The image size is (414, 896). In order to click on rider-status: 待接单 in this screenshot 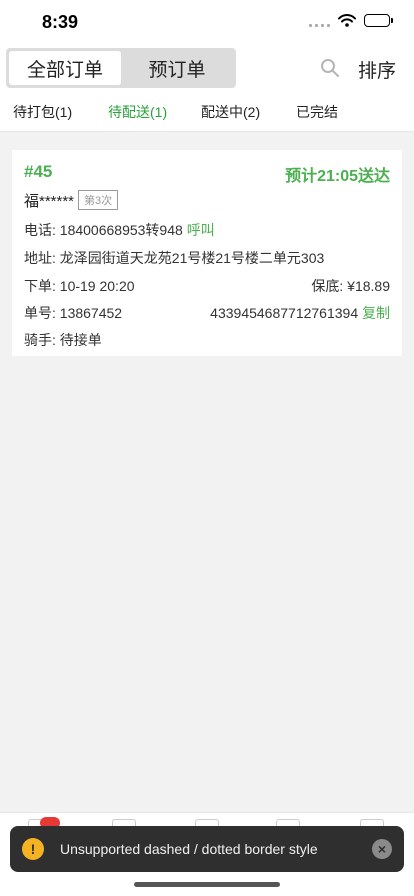, I will do `click(80, 340)`.